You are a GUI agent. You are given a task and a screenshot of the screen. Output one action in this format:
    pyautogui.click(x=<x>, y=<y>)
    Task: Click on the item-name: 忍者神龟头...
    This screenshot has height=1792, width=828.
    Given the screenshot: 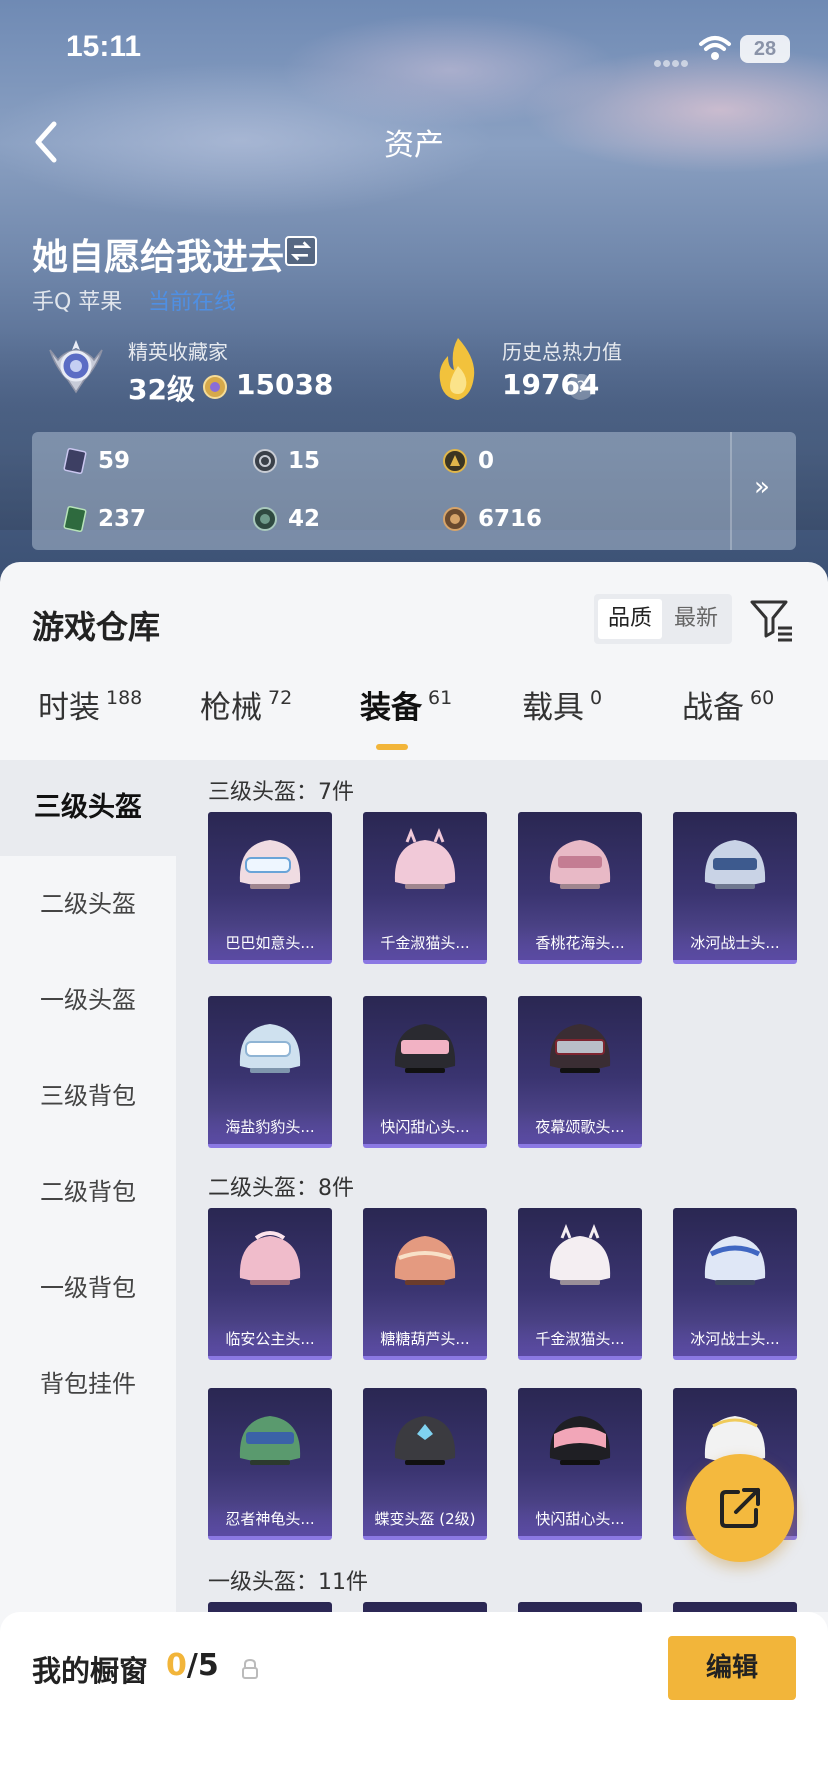 What is the action you would take?
    pyautogui.click(x=270, y=1519)
    